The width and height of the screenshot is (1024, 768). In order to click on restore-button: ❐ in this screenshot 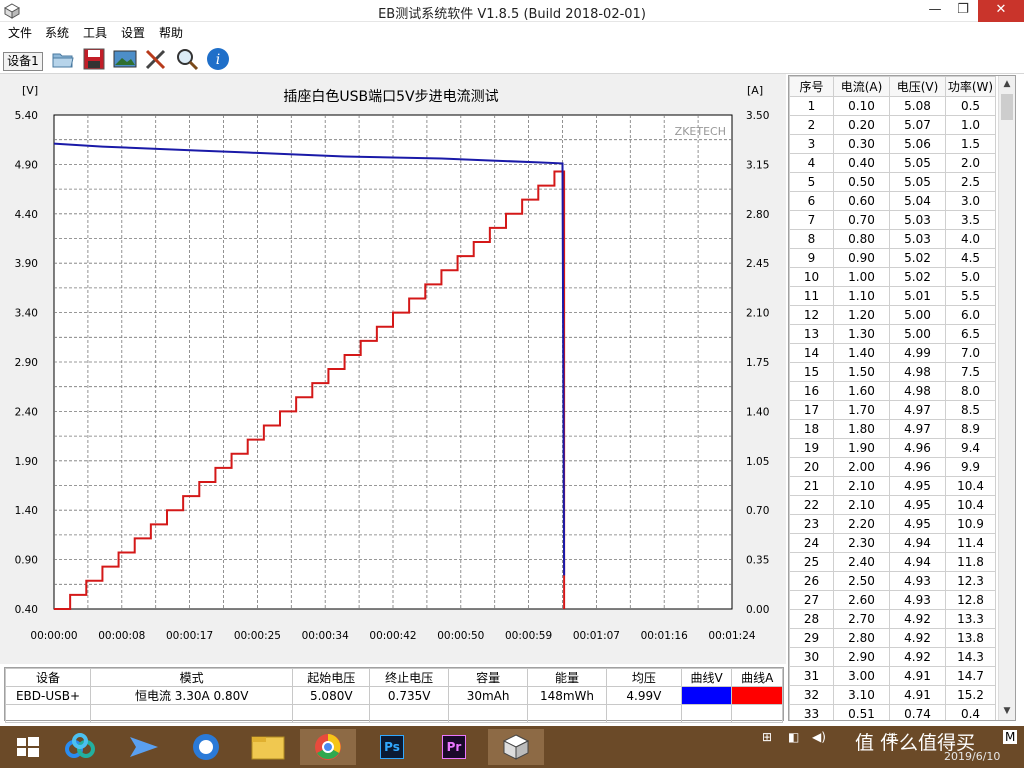, I will do `click(963, 11)`.